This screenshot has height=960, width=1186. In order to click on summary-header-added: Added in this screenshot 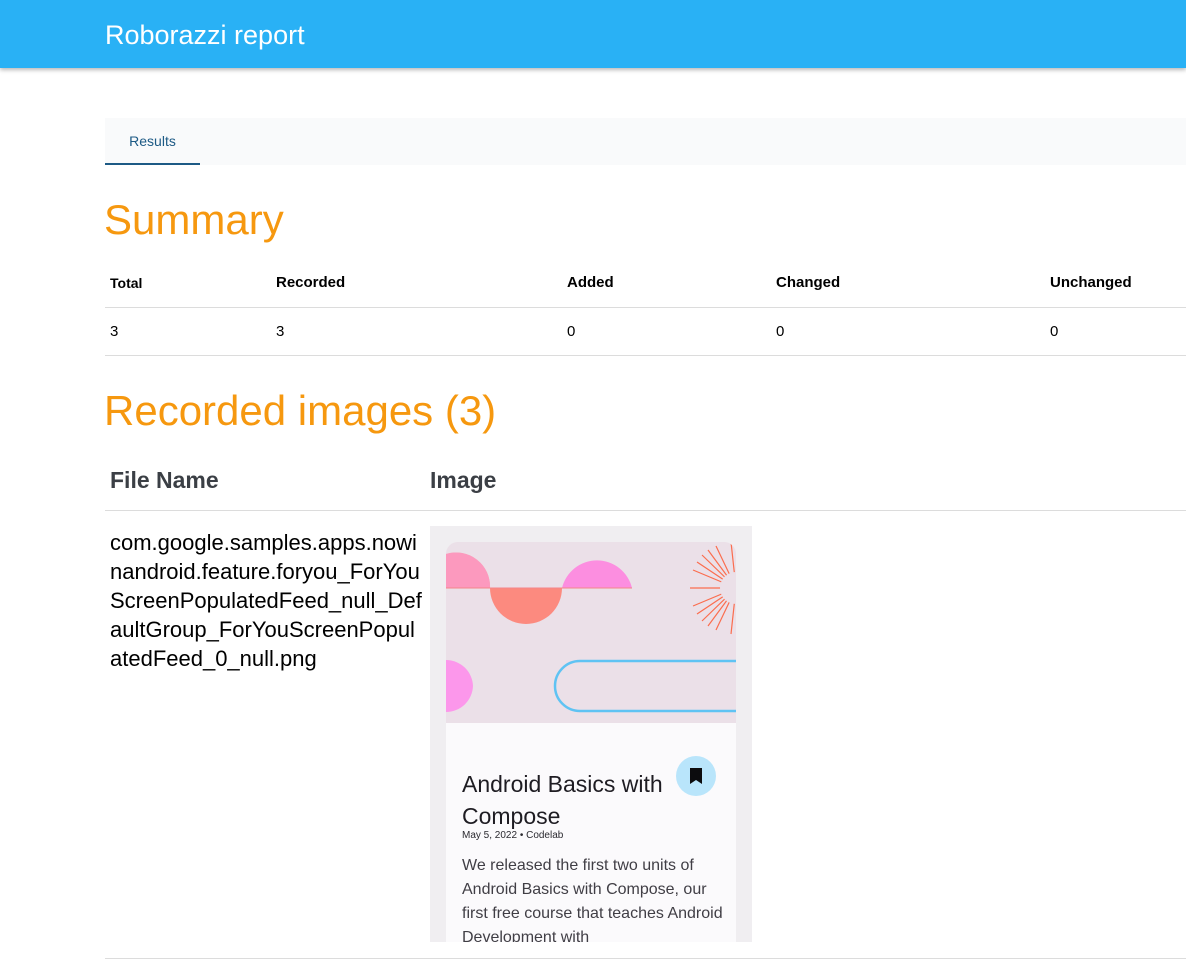, I will do `click(590, 282)`.